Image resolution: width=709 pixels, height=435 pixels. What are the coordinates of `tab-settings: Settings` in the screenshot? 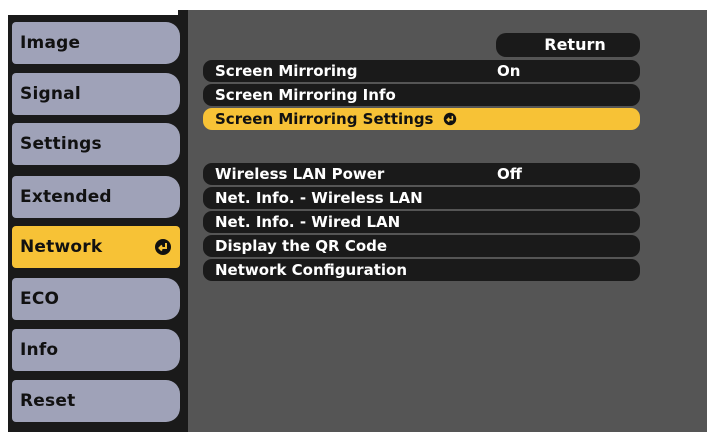 It's located at (96, 144).